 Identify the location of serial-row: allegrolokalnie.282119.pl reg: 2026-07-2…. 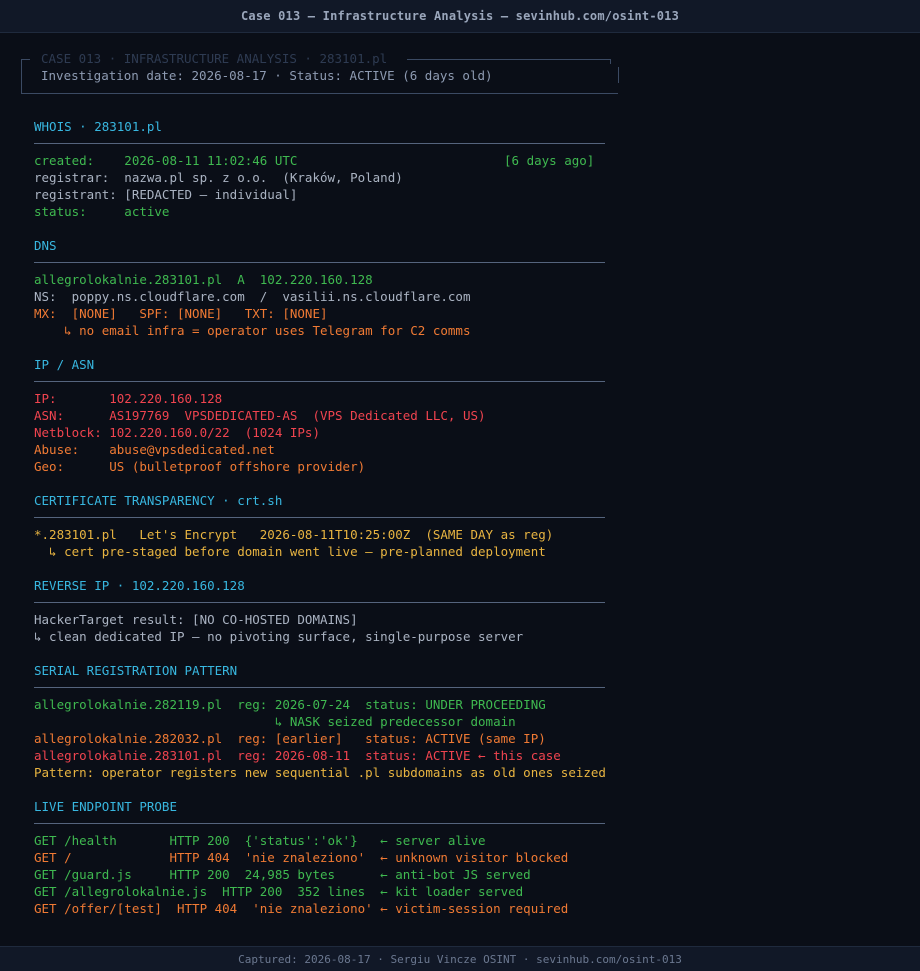
(290, 704).